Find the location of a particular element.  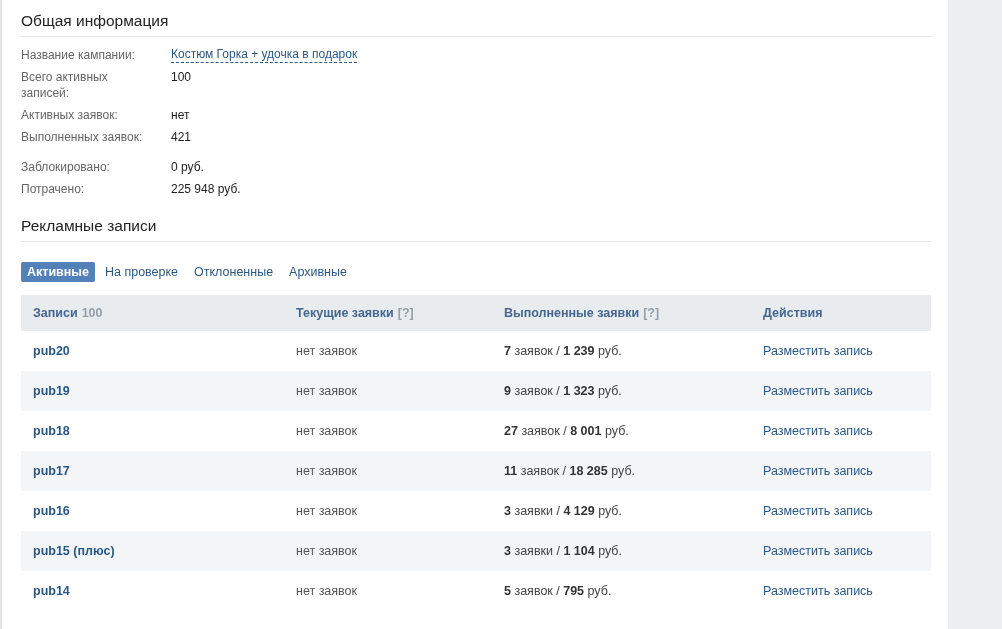

post-name-link: pub14 is located at coordinates (51, 591).